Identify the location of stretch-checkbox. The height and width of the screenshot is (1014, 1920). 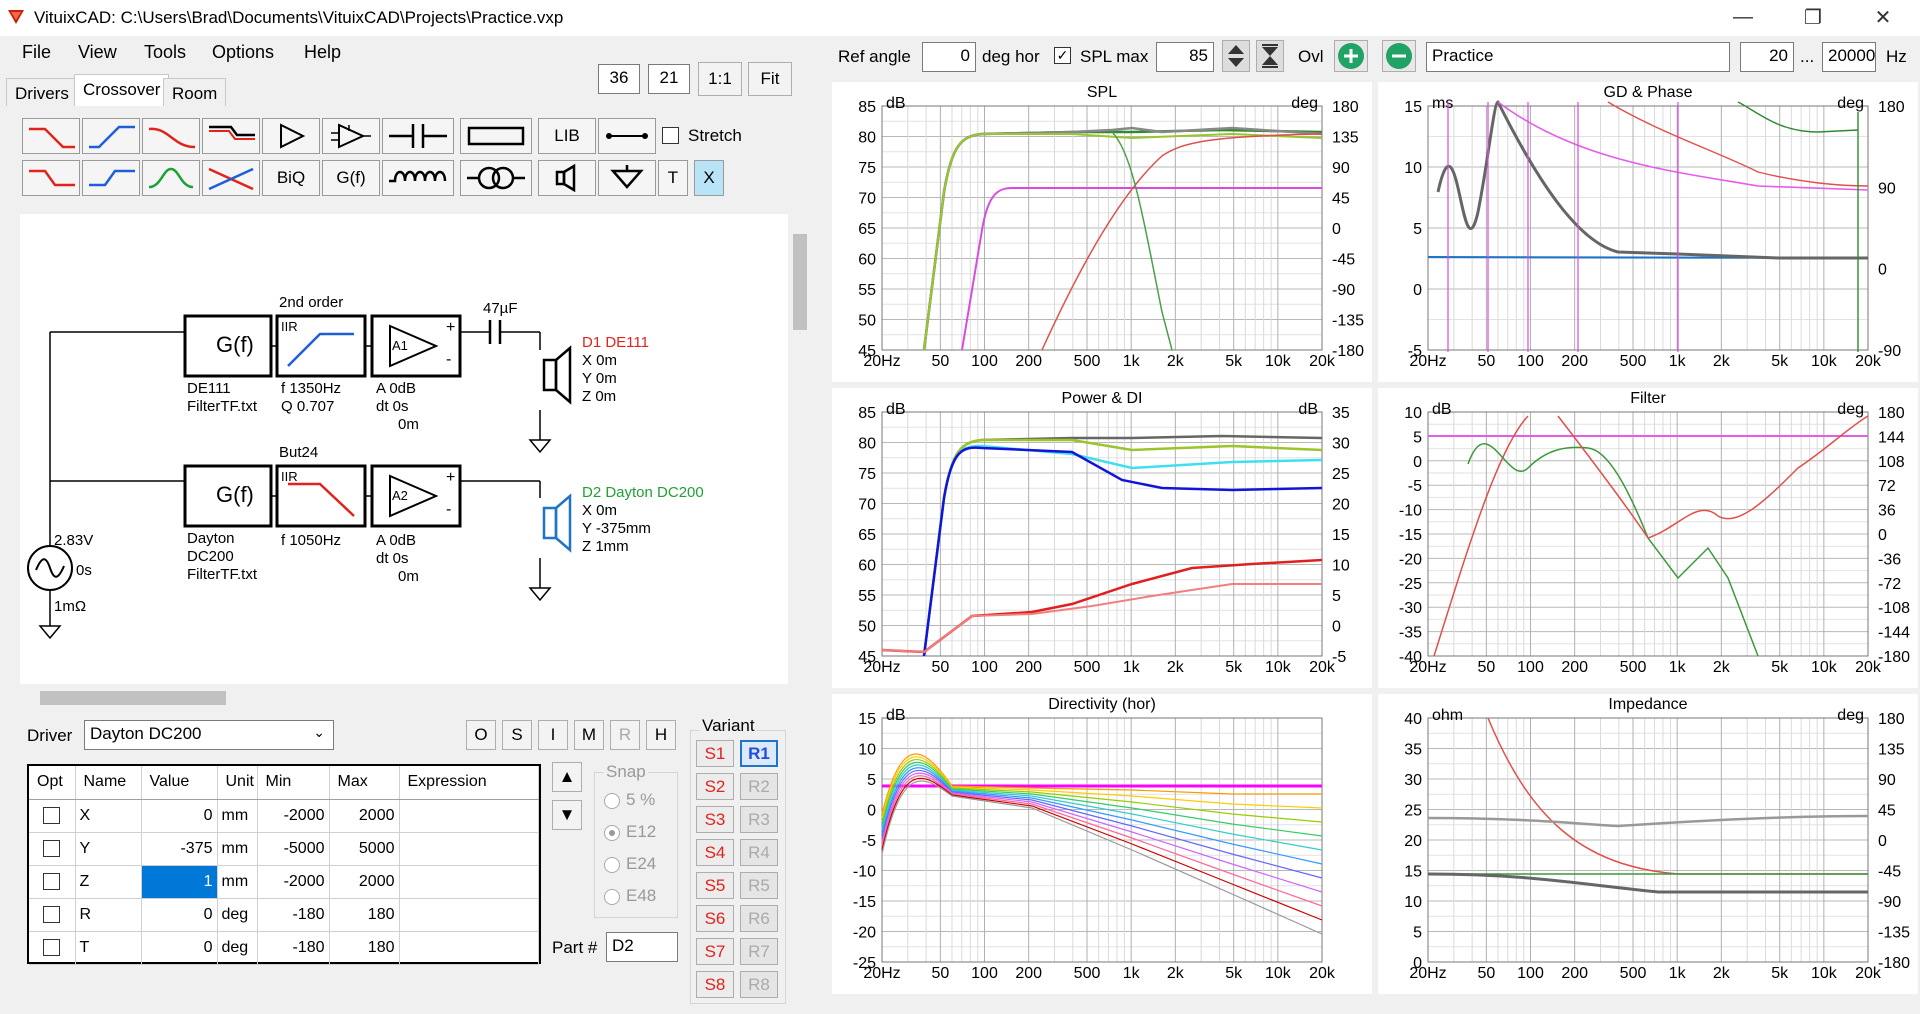
(670, 135).